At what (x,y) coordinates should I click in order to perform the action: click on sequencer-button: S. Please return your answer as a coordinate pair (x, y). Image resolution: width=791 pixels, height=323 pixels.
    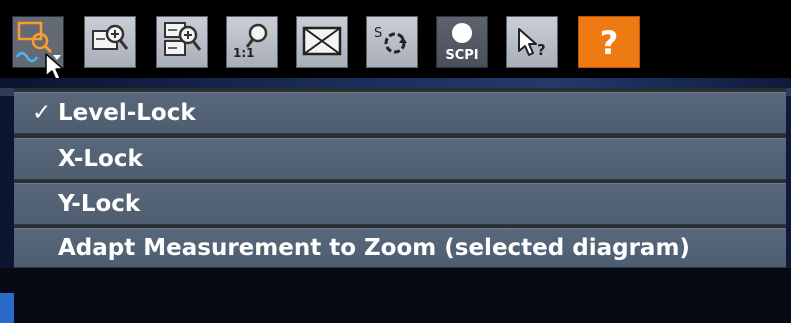
    Looking at the image, I should click on (392, 42).